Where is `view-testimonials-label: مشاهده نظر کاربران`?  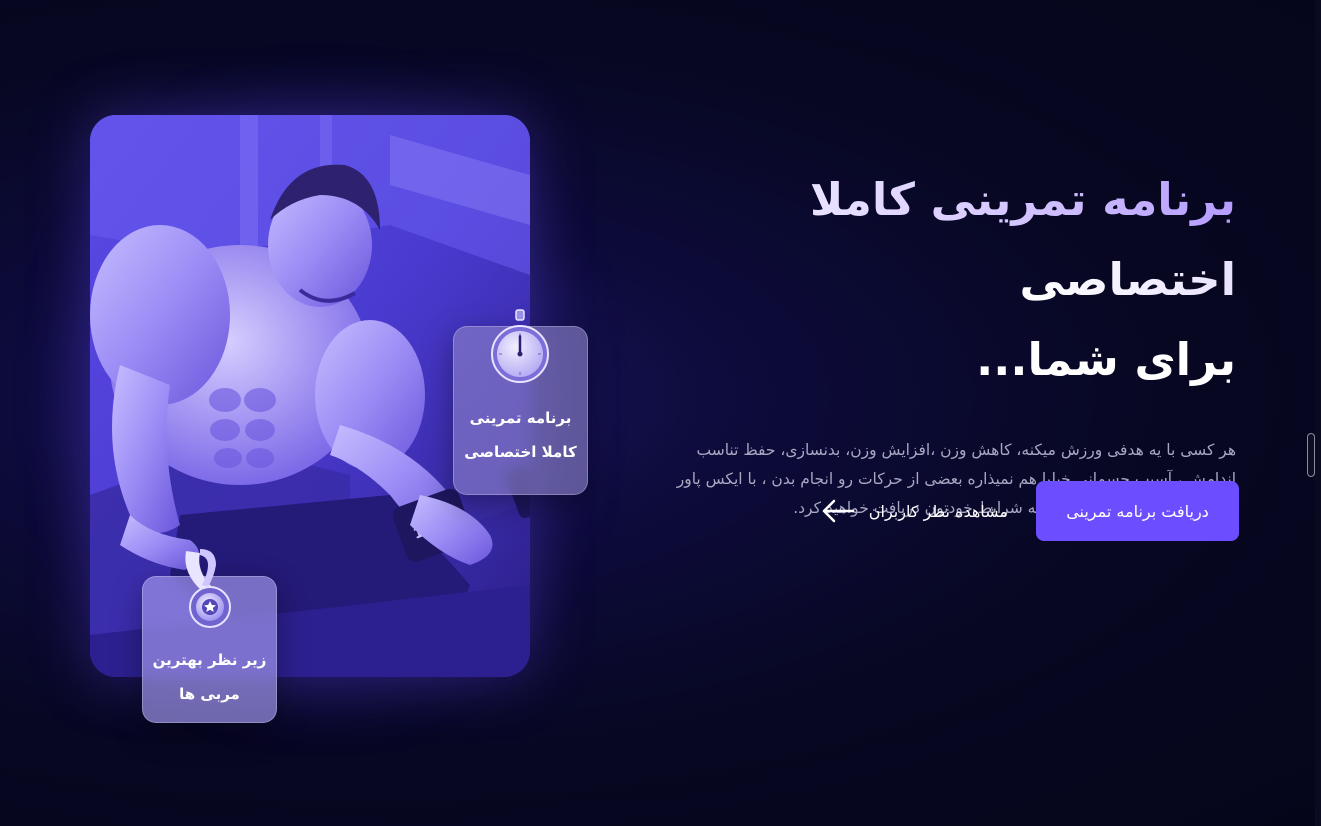
view-testimonials-label: مشاهده نظر کاربران is located at coordinates (938, 511).